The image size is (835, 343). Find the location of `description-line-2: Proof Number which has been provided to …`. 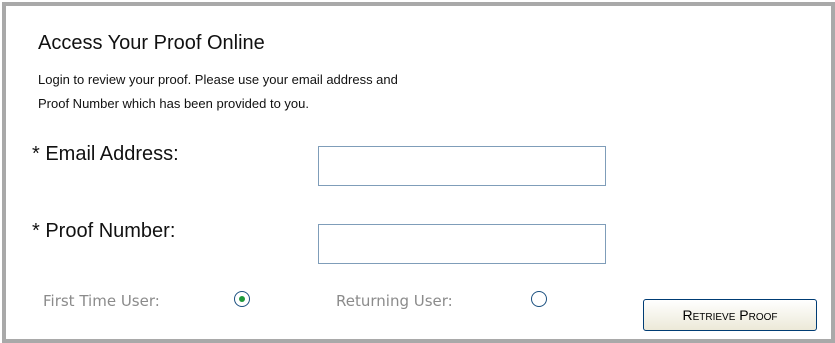

description-line-2: Proof Number which has been provided to … is located at coordinates (173, 103).